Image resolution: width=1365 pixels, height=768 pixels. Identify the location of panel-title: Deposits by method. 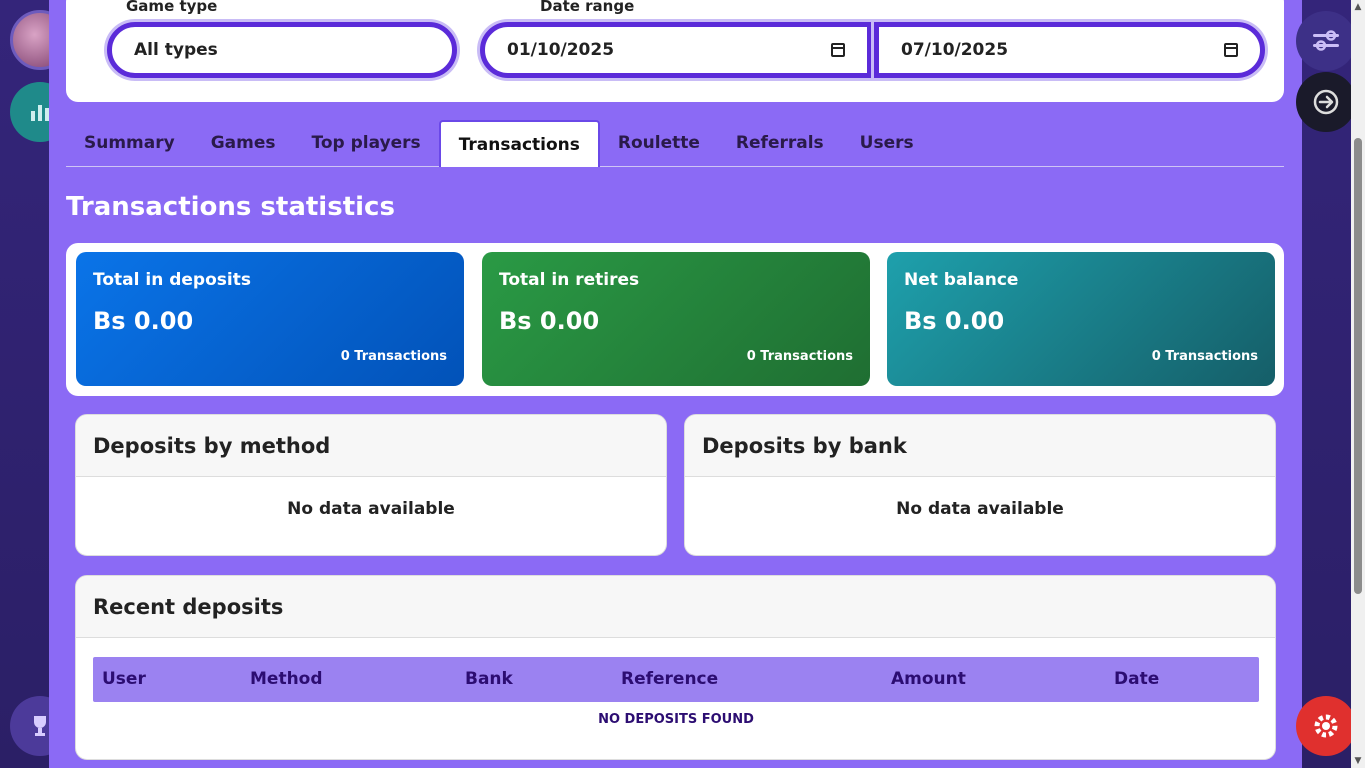
(371, 446).